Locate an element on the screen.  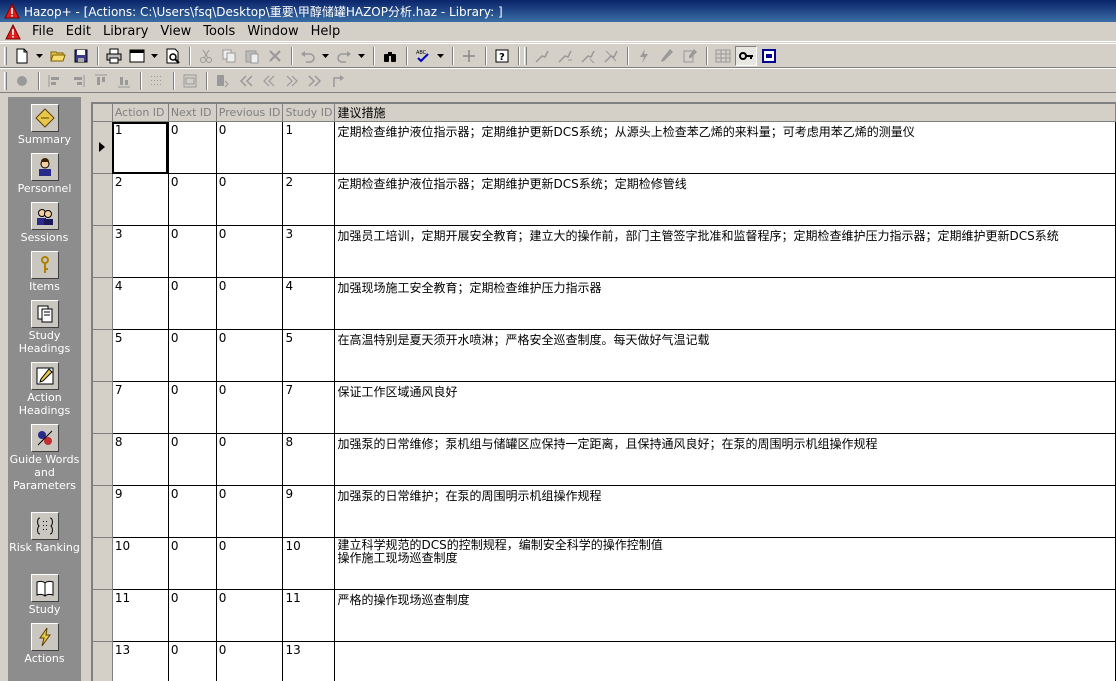
find-button is located at coordinates (390, 56).